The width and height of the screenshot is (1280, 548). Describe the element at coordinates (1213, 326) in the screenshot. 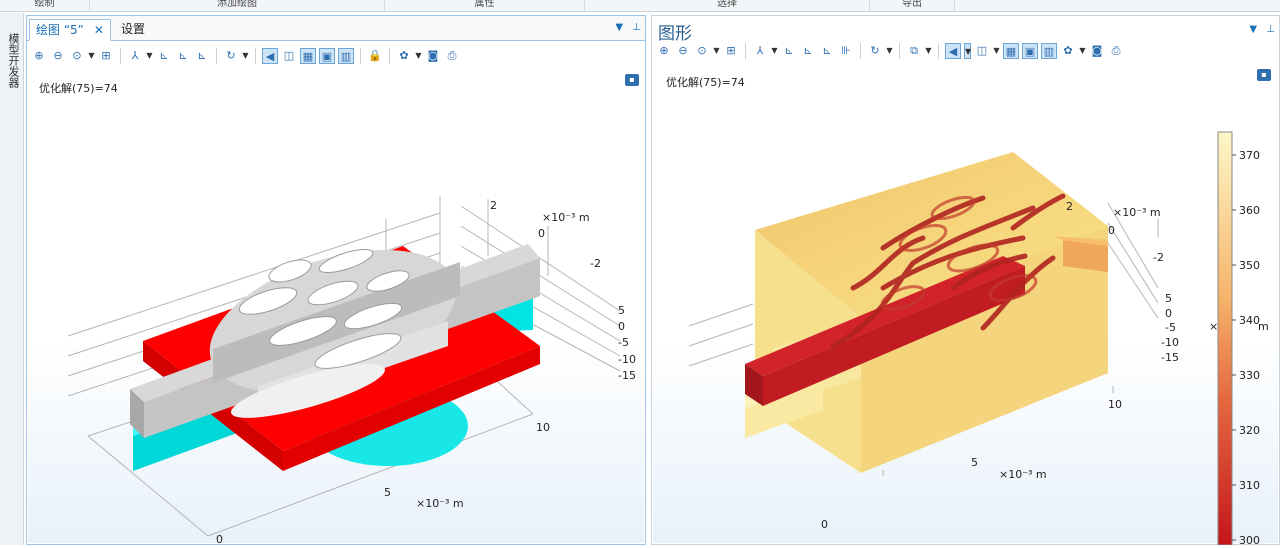

I see `colorbar-unit-symbol: ×` at that location.